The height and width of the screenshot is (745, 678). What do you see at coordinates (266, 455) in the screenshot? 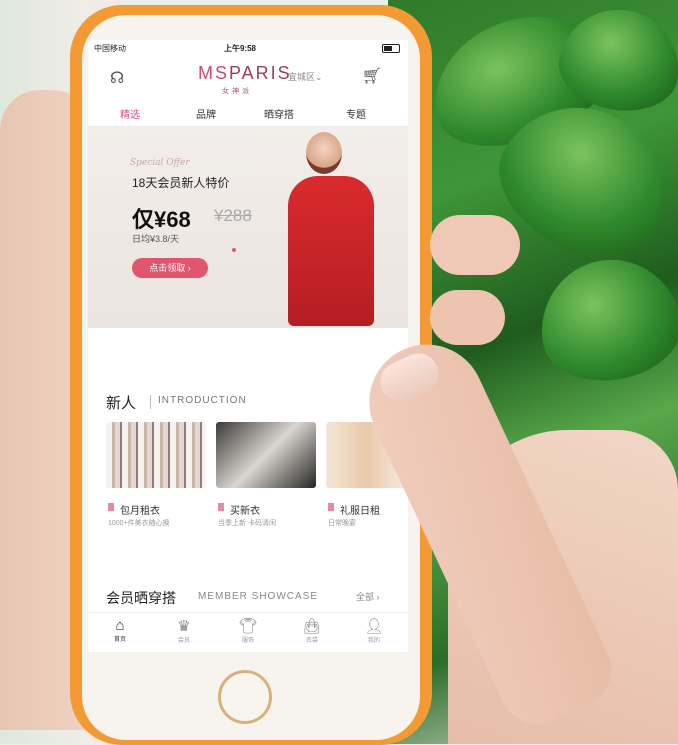
I see `card-image-buy` at bounding box center [266, 455].